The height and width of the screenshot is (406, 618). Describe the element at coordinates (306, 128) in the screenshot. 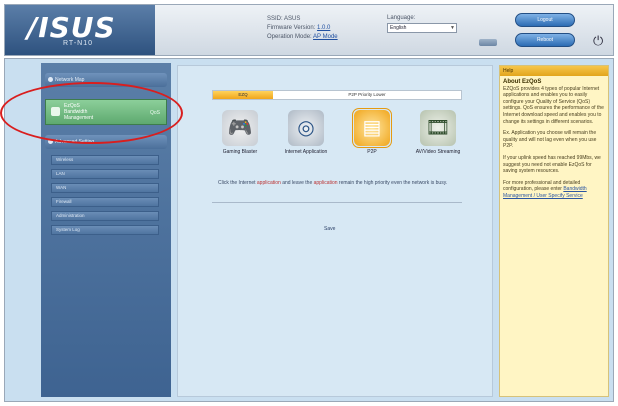

I see `globe-icon: ◎` at that location.